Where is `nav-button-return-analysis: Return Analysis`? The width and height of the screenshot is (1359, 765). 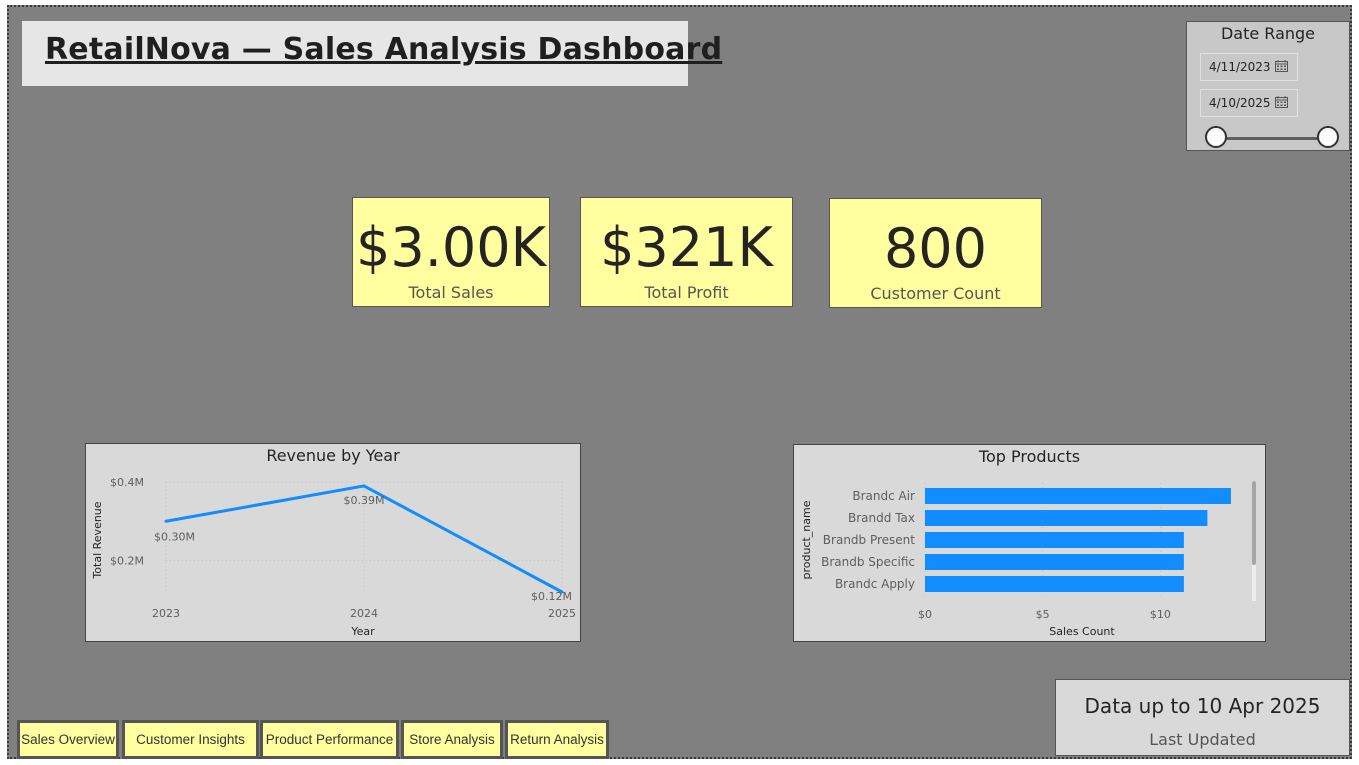
nav-button-return-analysis: Return Analysis is located at coordinates (557, 739).